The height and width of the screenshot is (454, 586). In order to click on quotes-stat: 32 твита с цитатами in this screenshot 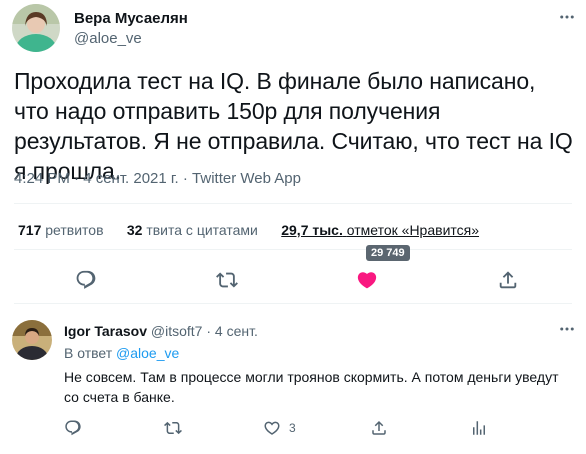, I will do `click(194, 230)`.